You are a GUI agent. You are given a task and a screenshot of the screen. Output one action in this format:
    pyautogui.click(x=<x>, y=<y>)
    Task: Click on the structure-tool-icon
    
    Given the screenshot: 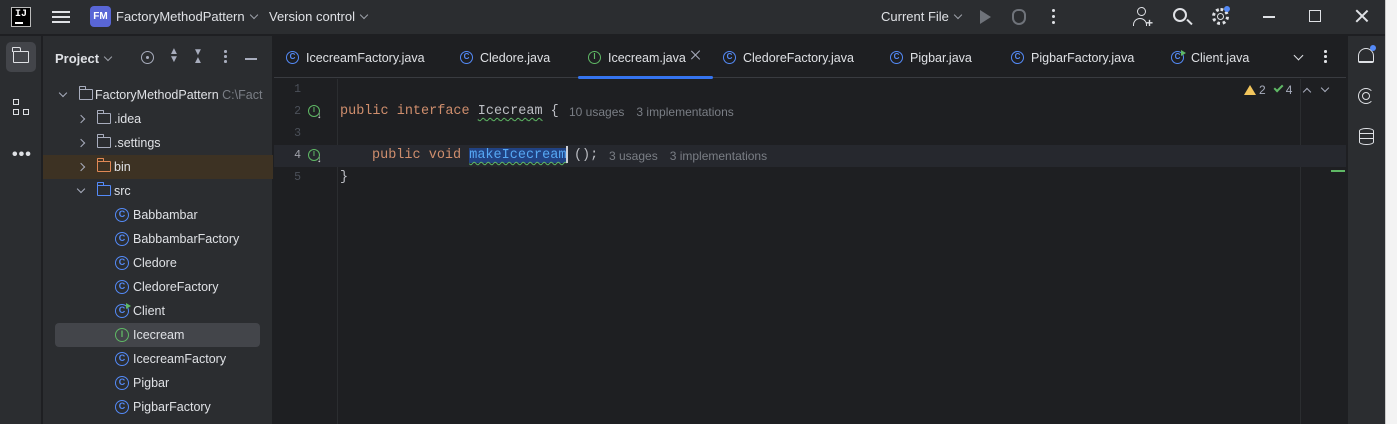 What is the action you would take?
    pyautogui.click(x=22, y=108)
    